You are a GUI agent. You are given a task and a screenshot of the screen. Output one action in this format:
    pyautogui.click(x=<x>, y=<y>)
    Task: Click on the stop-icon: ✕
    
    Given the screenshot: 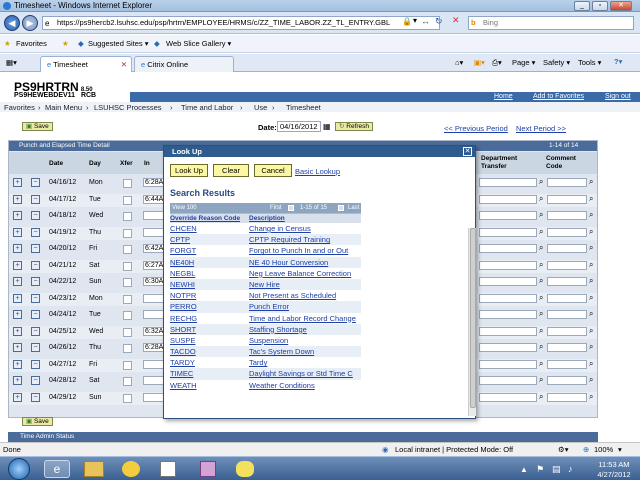 What is the action you would take?
    pyautogui.click(x=456, y=20)
    